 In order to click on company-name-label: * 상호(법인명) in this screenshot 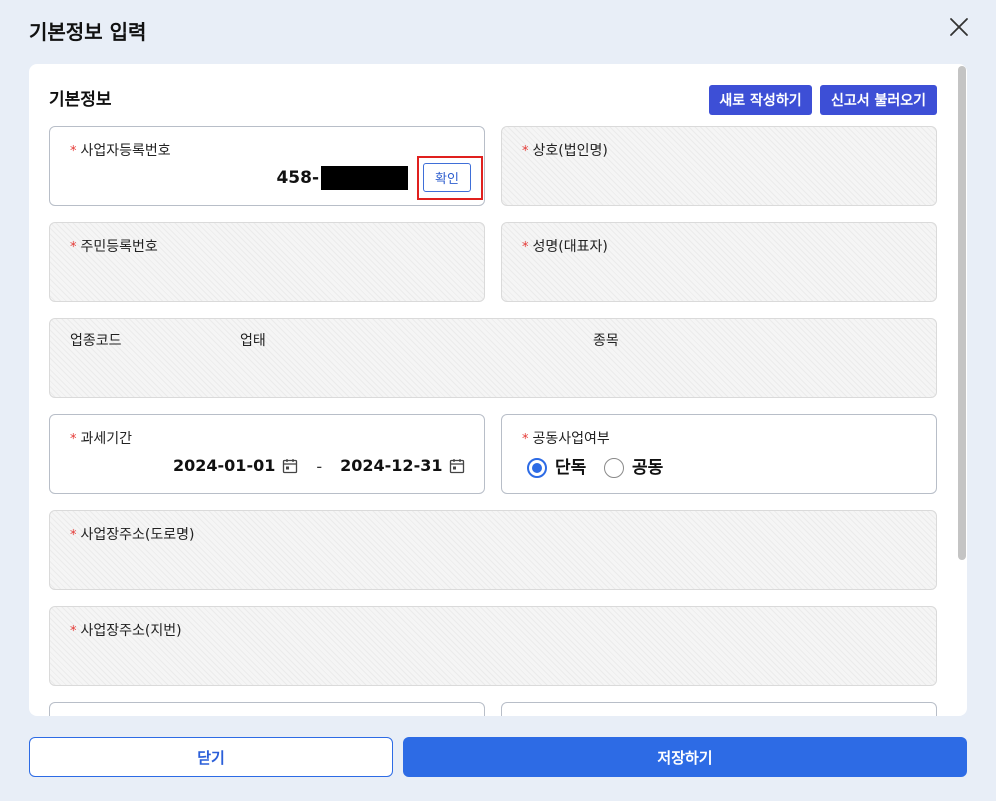, I will do `click(565, 151)`.